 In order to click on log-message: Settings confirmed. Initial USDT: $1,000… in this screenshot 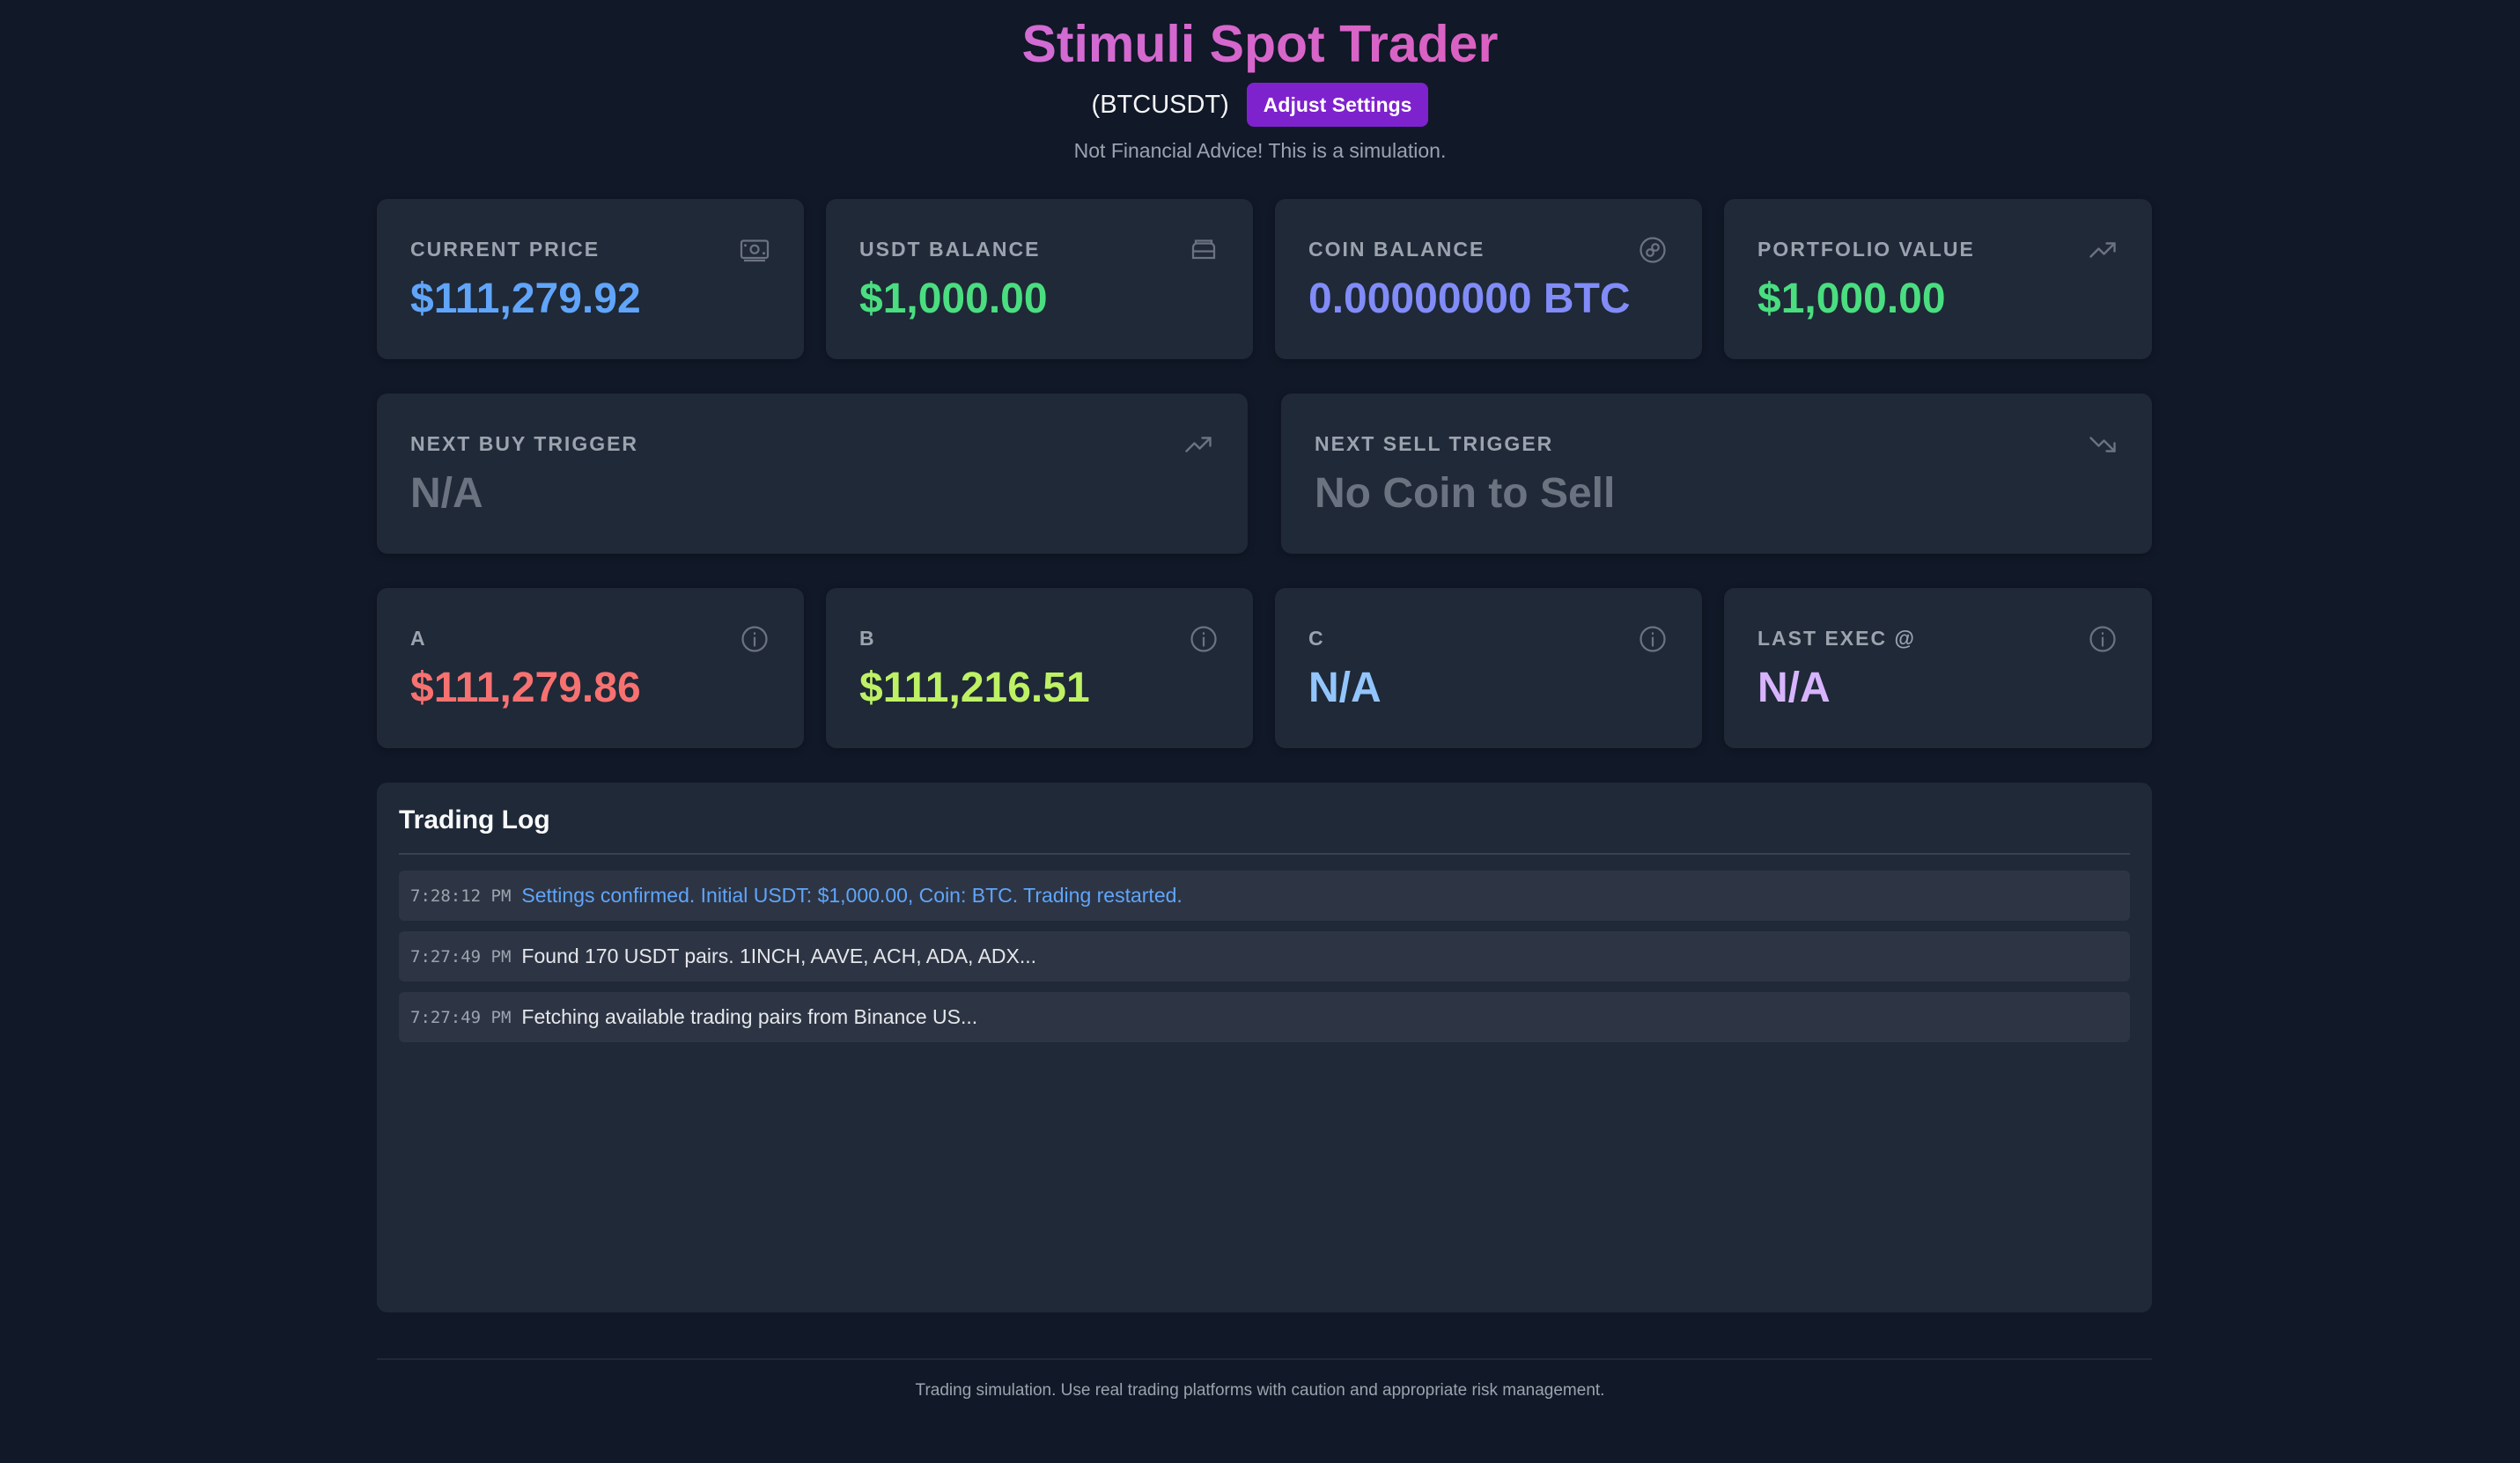, I will do `click(852, 895)`.